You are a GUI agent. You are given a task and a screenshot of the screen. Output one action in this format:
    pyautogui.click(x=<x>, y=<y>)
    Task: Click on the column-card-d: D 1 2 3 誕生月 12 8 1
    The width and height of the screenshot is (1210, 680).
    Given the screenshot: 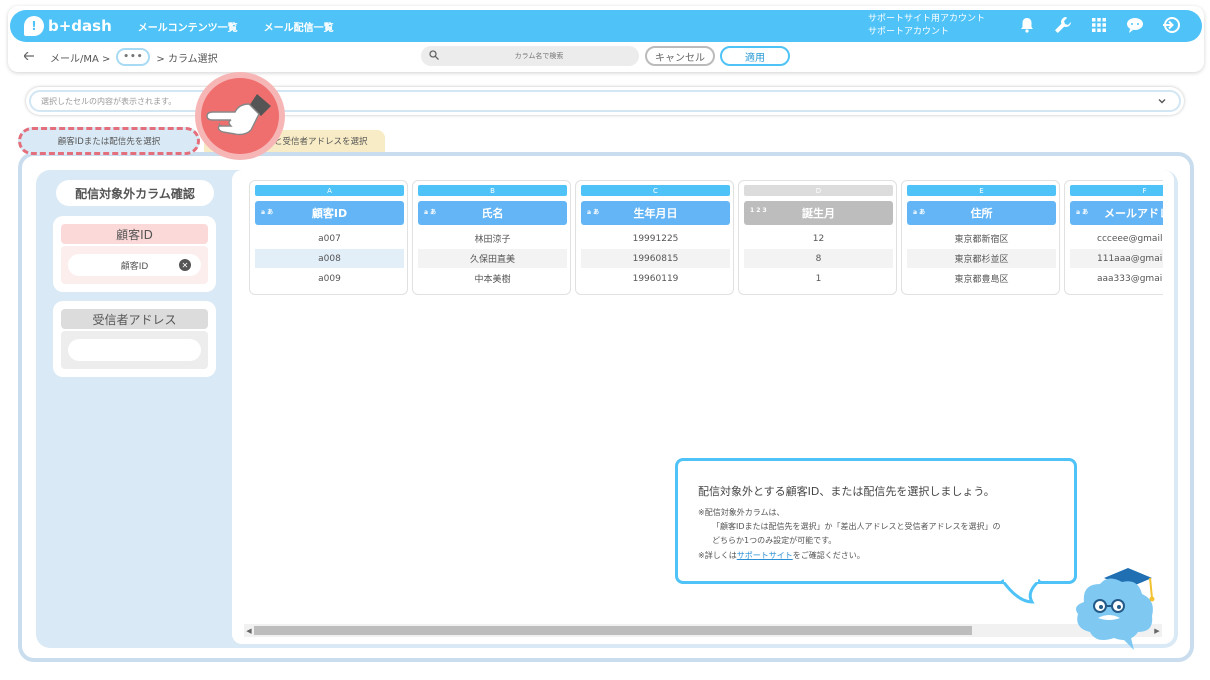 What is the action you would take?
    pyautogui.click(x=817, y=237)
    